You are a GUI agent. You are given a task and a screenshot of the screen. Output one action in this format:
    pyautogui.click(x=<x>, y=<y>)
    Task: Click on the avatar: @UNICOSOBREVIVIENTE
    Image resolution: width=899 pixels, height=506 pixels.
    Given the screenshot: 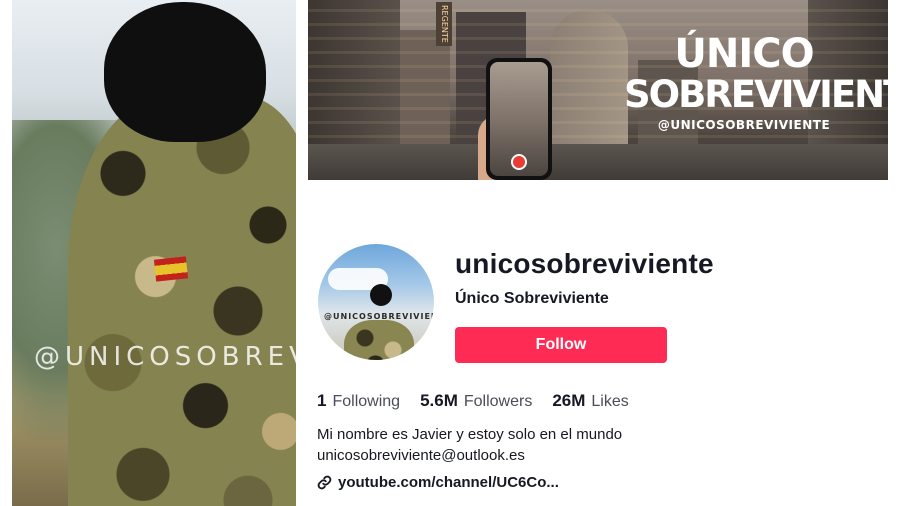 What is the action you would take?
    pyautogui.click(x=376, y=302)
    